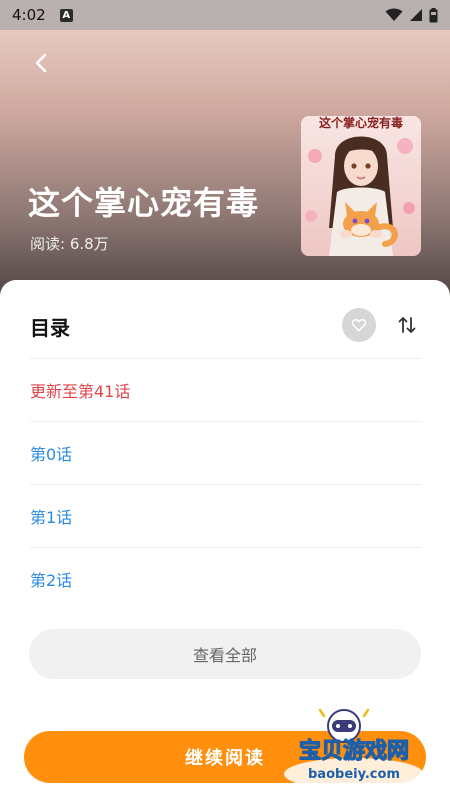  I want to click on battery-icon, so click(433, 14).